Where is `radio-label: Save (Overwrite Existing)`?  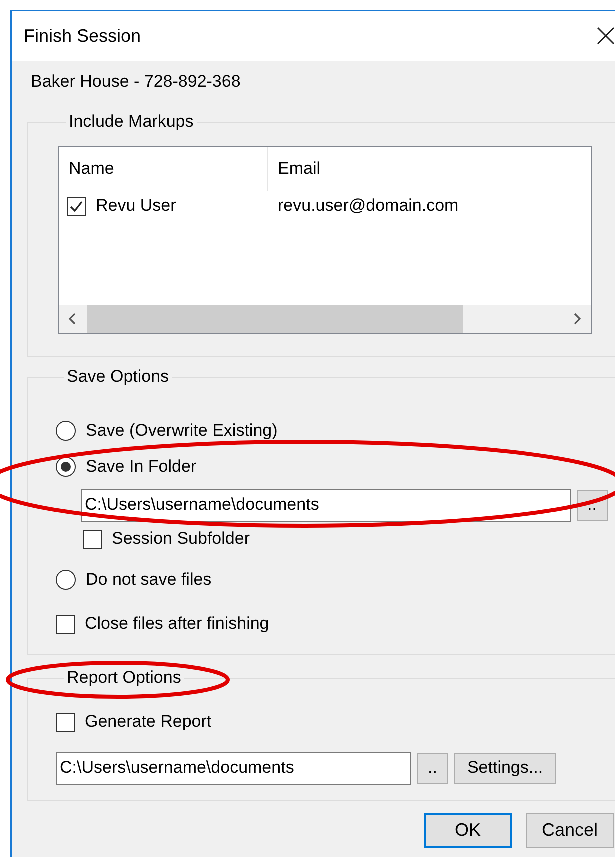 radio-label: Save (Overwrite Existing) is located at coordinates (182, 431).